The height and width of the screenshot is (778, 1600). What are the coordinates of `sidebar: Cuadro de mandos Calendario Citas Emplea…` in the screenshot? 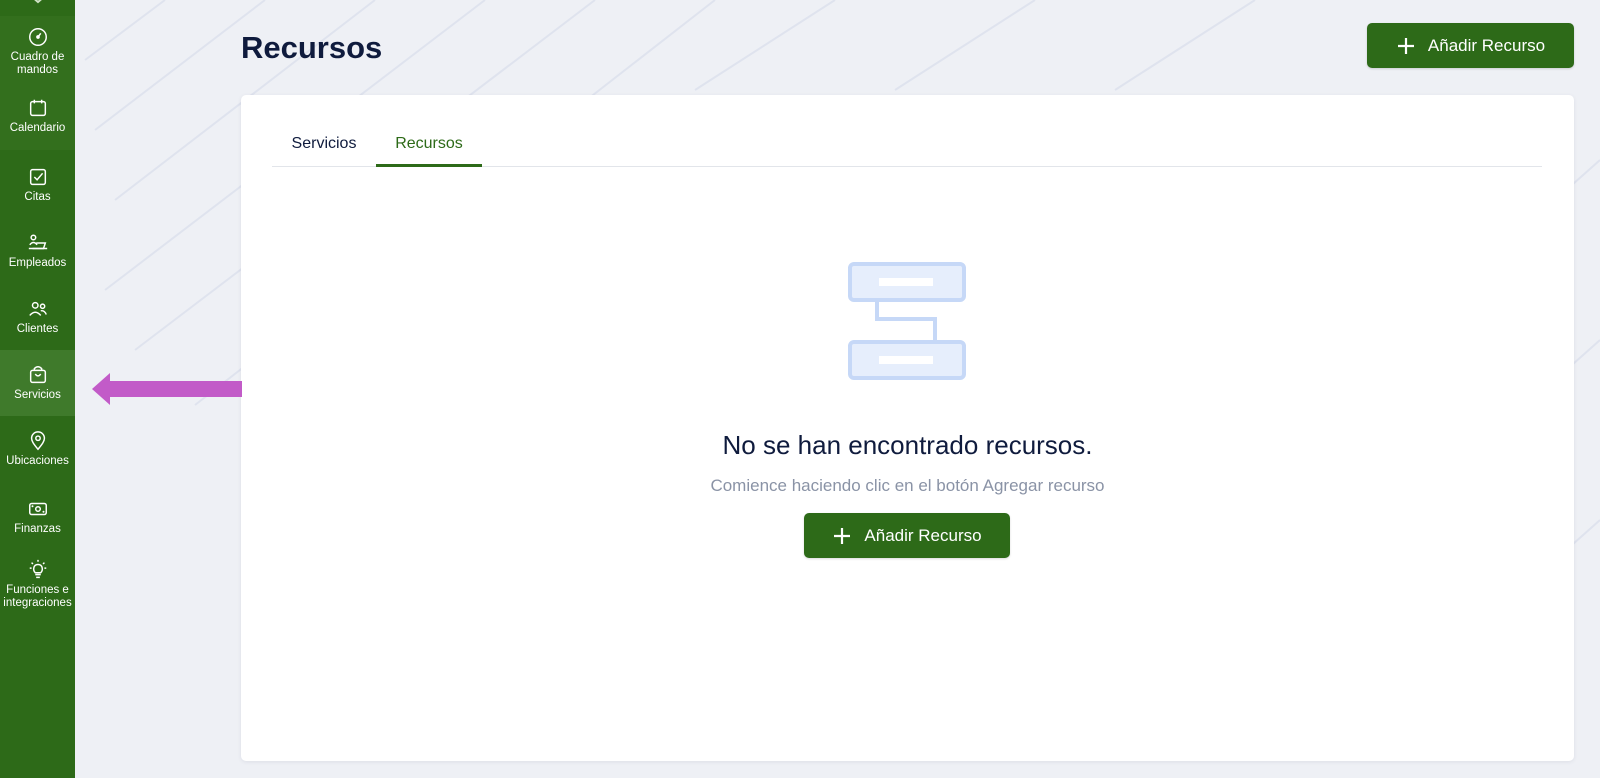 It's located at (37, 389).